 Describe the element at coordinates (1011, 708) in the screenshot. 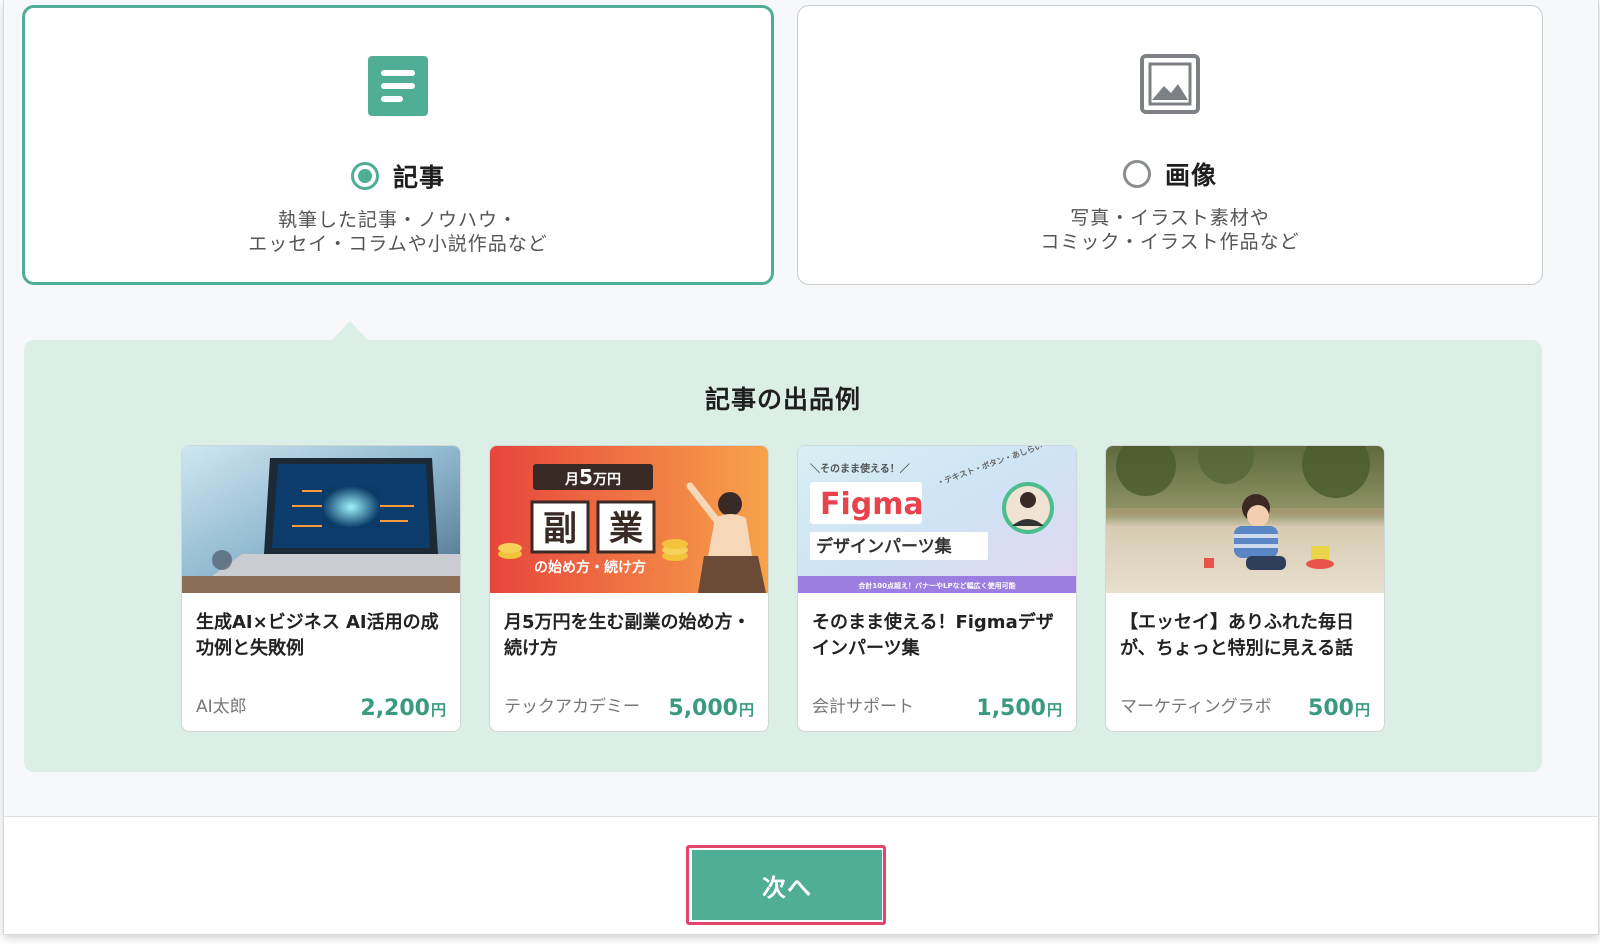

I see `price-amount: 1,500` at that location.